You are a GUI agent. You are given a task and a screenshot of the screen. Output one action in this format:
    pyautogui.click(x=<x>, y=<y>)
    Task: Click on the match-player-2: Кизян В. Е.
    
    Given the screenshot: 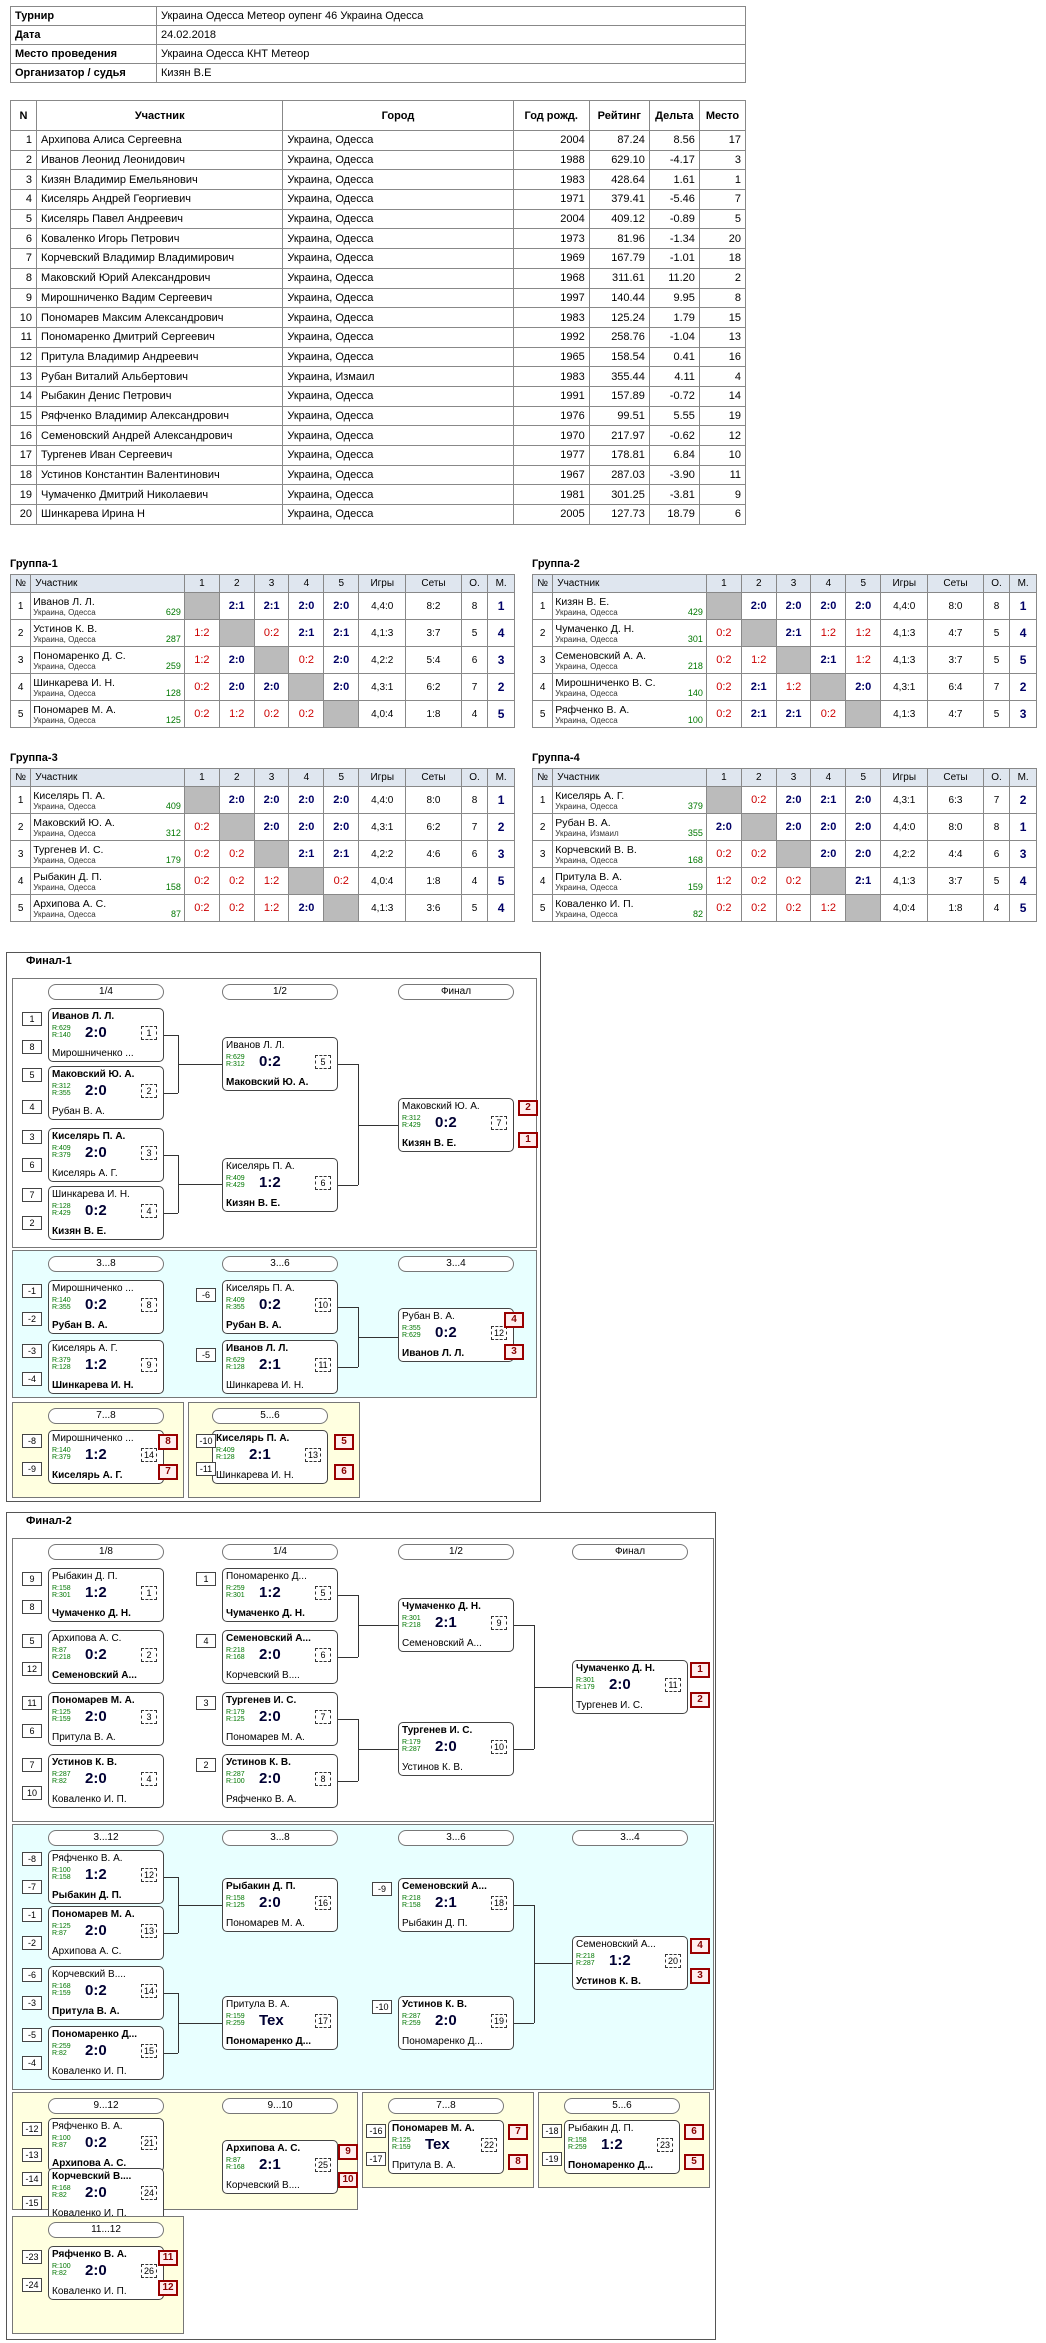 What is the action you would take?
    pyautogui.click(x=429, y=1143)
    